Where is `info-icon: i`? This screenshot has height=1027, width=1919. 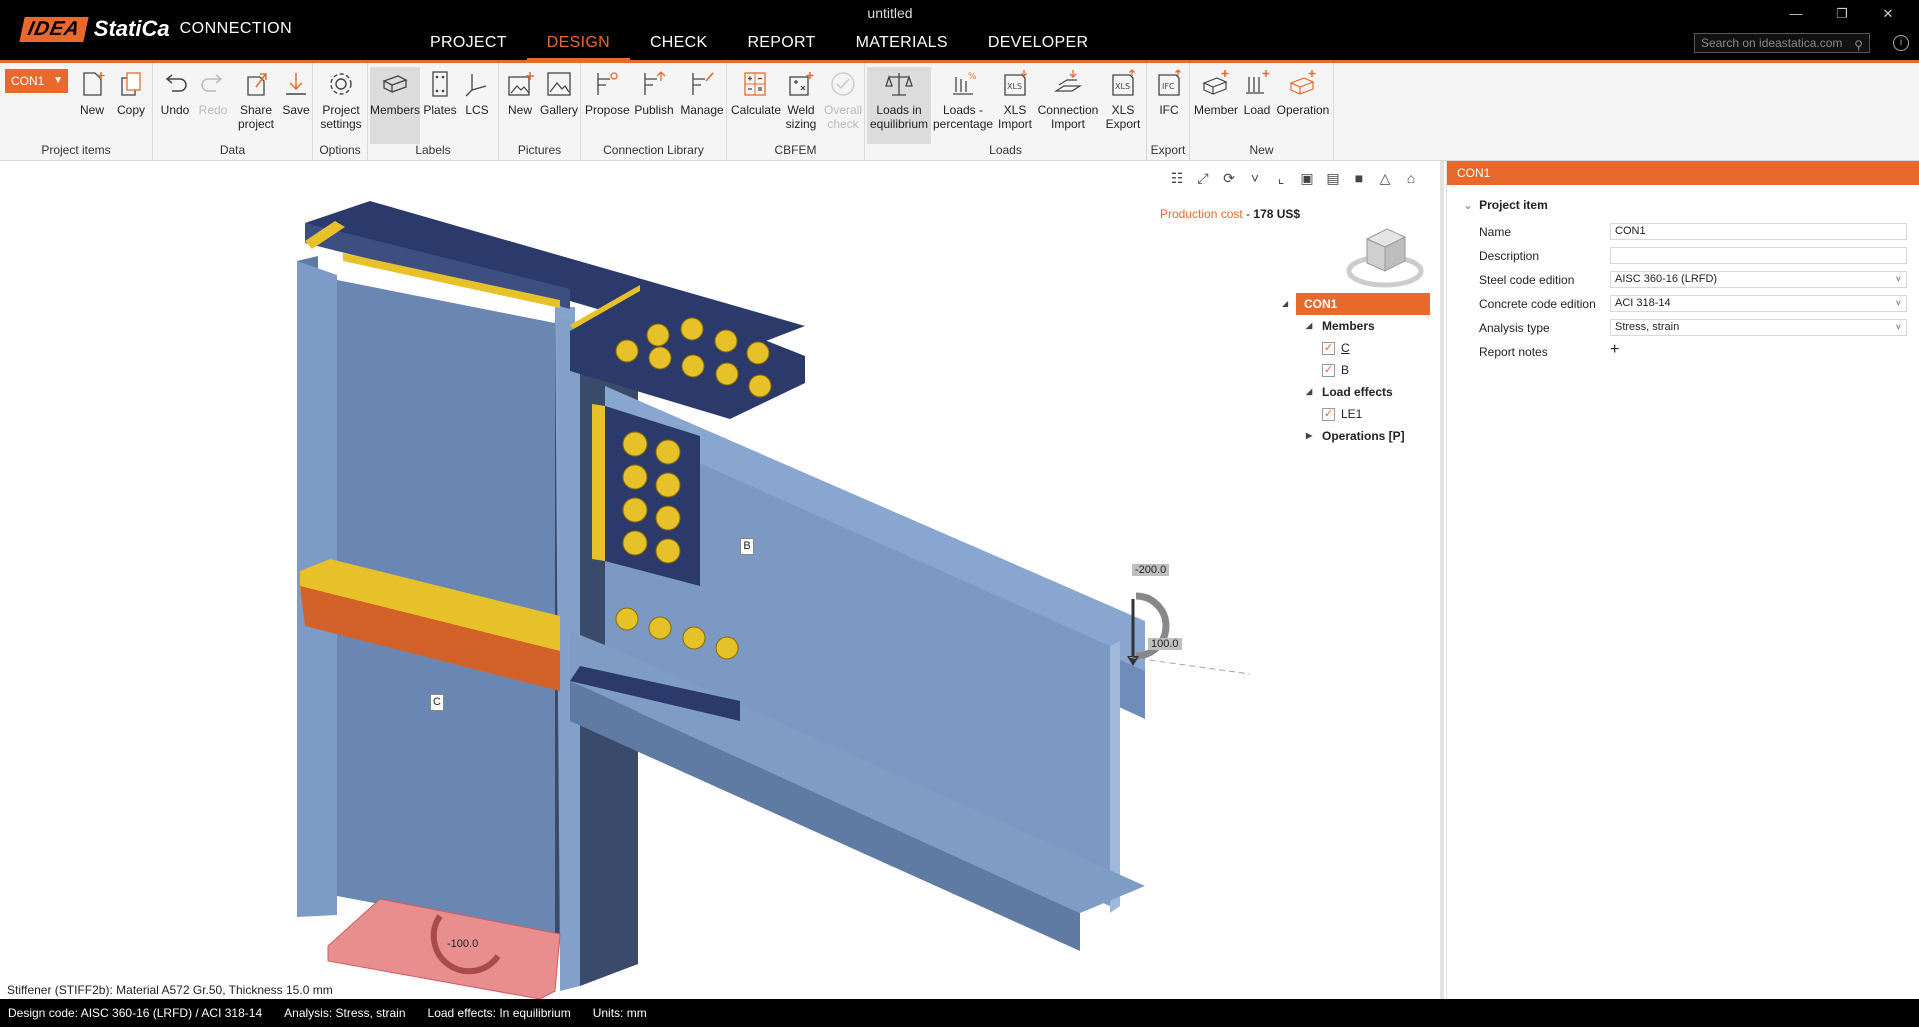 info-icon: i is located at coordinates (1901, 43).